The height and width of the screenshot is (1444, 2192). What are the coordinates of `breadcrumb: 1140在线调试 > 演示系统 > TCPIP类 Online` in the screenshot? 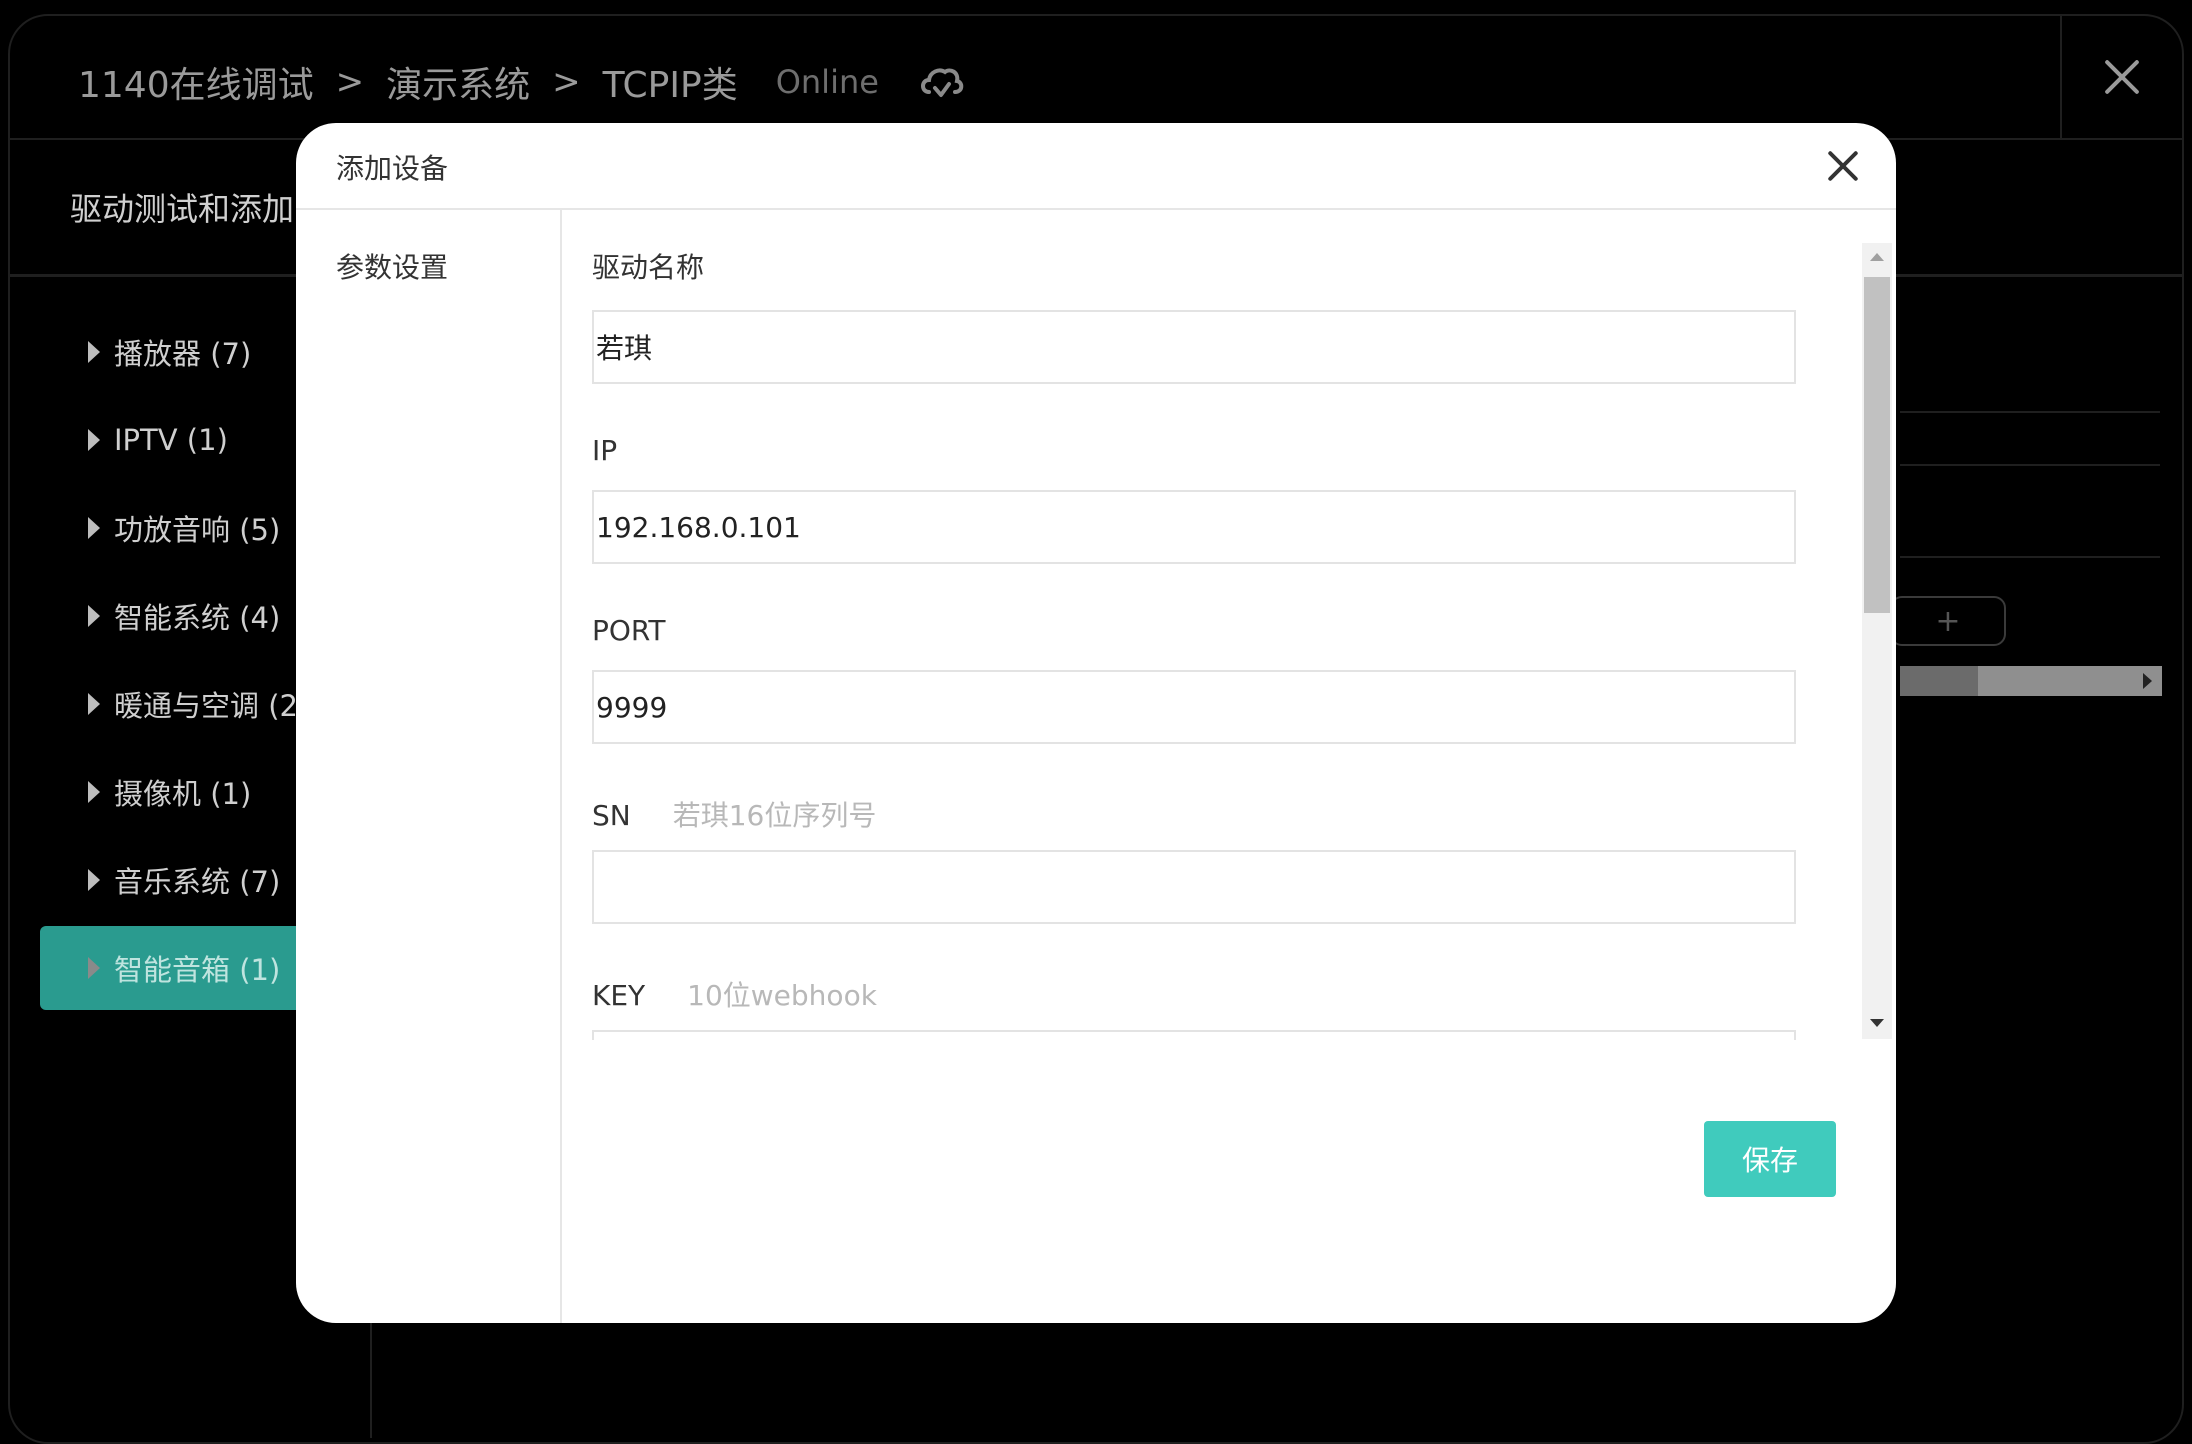 It's located at (521, 82).